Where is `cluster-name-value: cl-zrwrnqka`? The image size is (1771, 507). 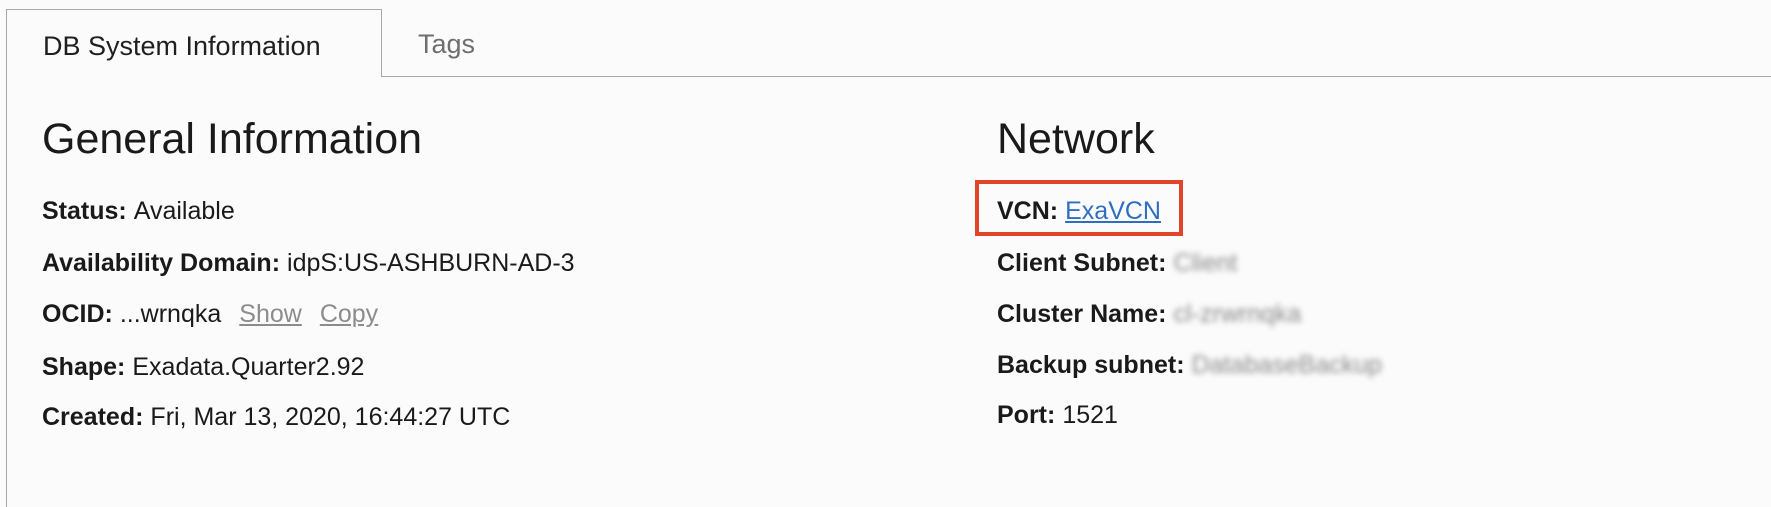 cluster-name-value: cl-zrwrnqka is located at coordinates (1237, 314).